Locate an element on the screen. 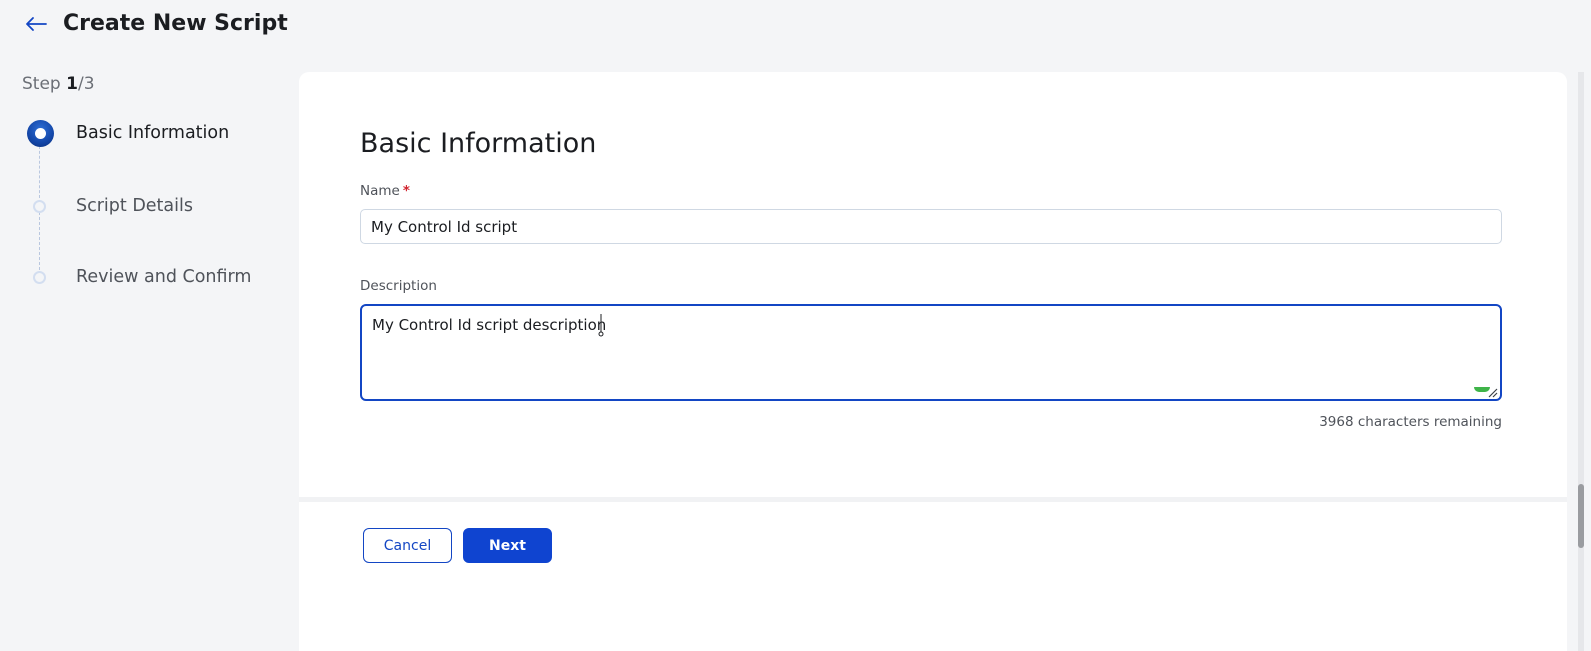 This screenshot has height=651, width=1591. card-divider is located at coordinates (933, 499).